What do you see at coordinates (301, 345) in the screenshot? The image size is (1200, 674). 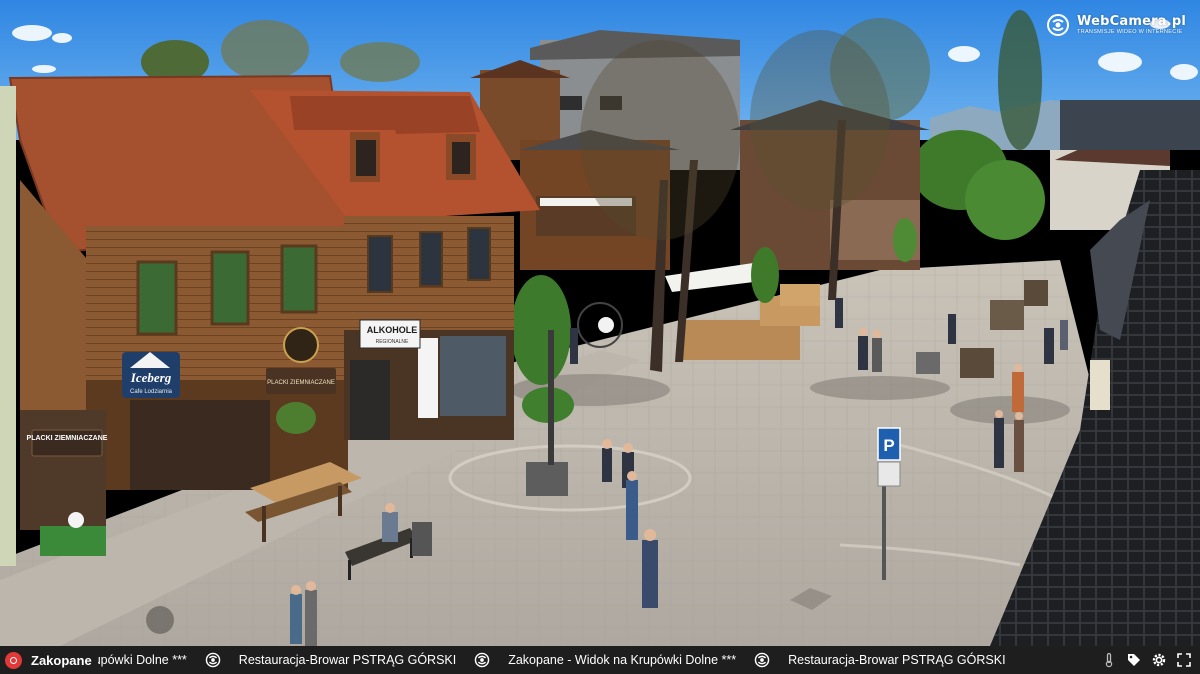 I see `round-sign` at bounding box center [301, 345].